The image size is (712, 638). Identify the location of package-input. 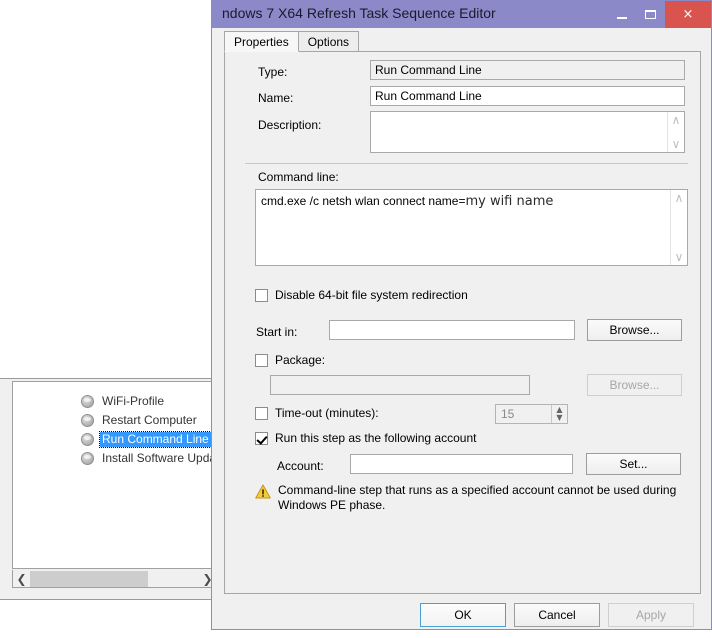
(400, 385).